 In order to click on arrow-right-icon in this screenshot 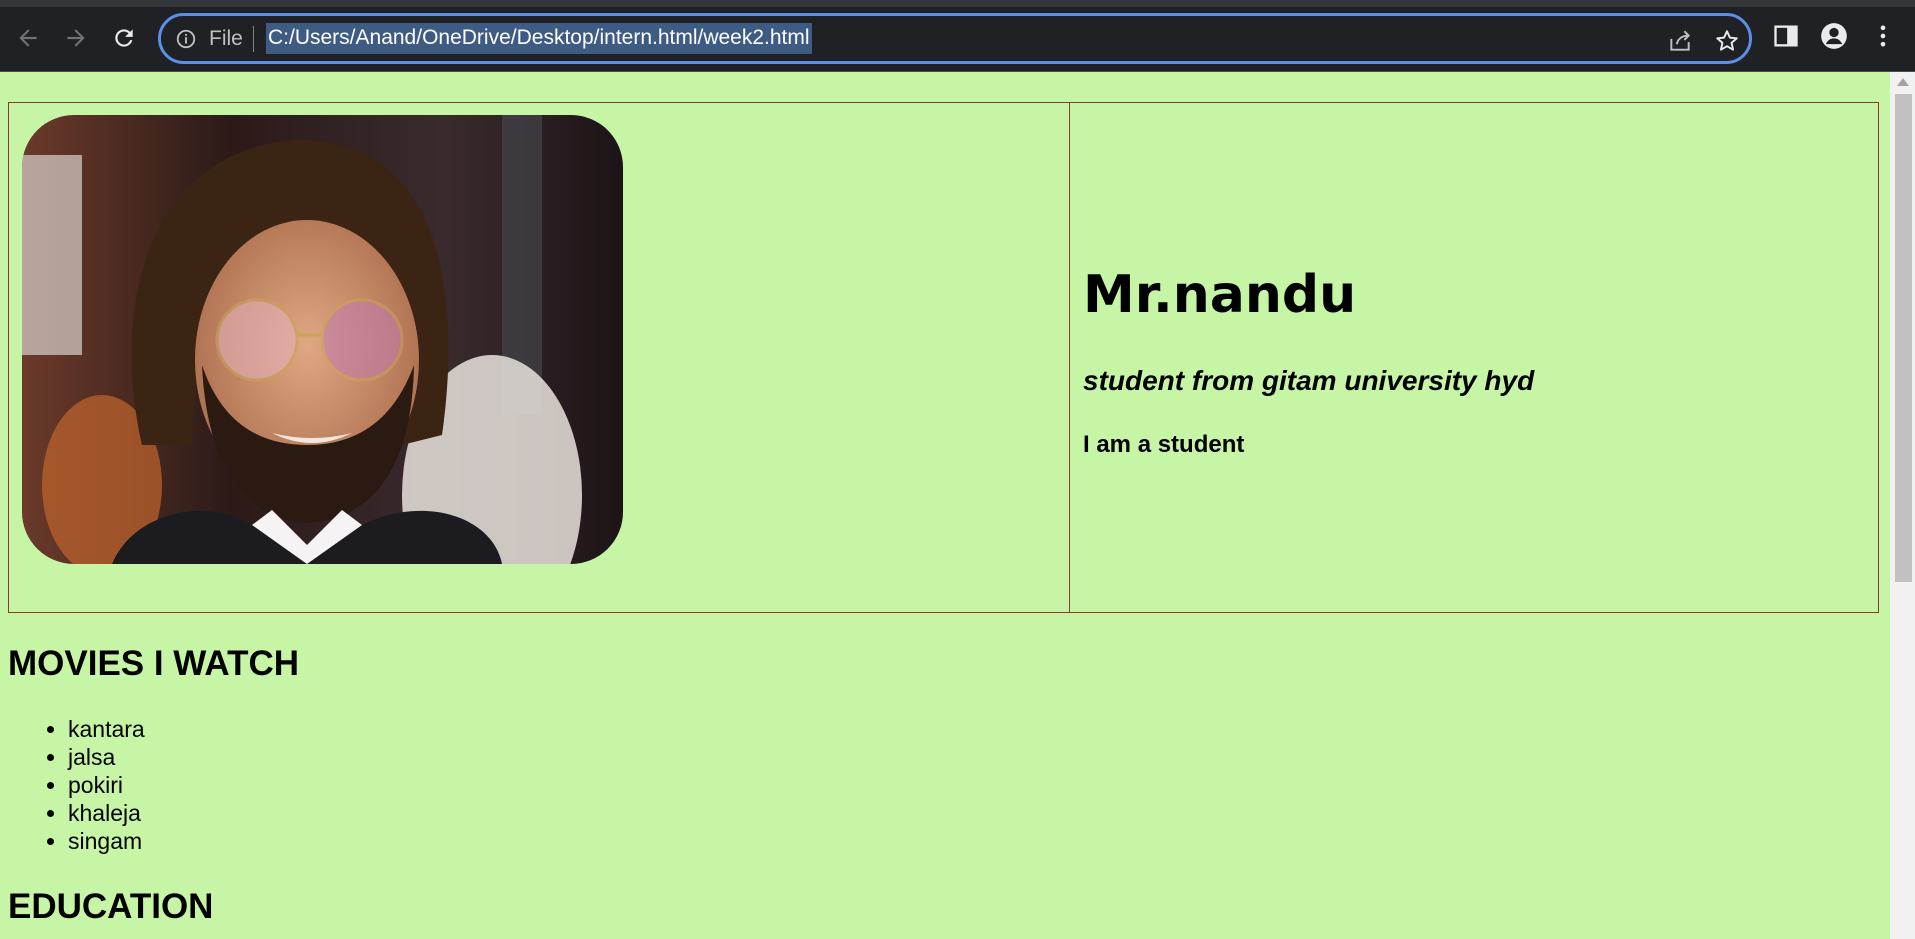, I will do `click(76, 38)`.